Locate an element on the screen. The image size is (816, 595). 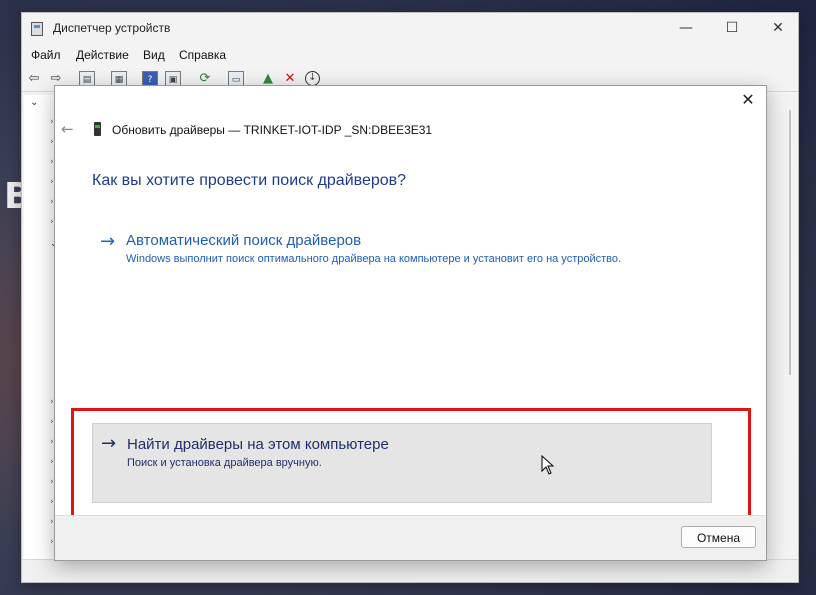
menu-bar: Файл Действие Вид Справка is located at coordinates (410, 55).